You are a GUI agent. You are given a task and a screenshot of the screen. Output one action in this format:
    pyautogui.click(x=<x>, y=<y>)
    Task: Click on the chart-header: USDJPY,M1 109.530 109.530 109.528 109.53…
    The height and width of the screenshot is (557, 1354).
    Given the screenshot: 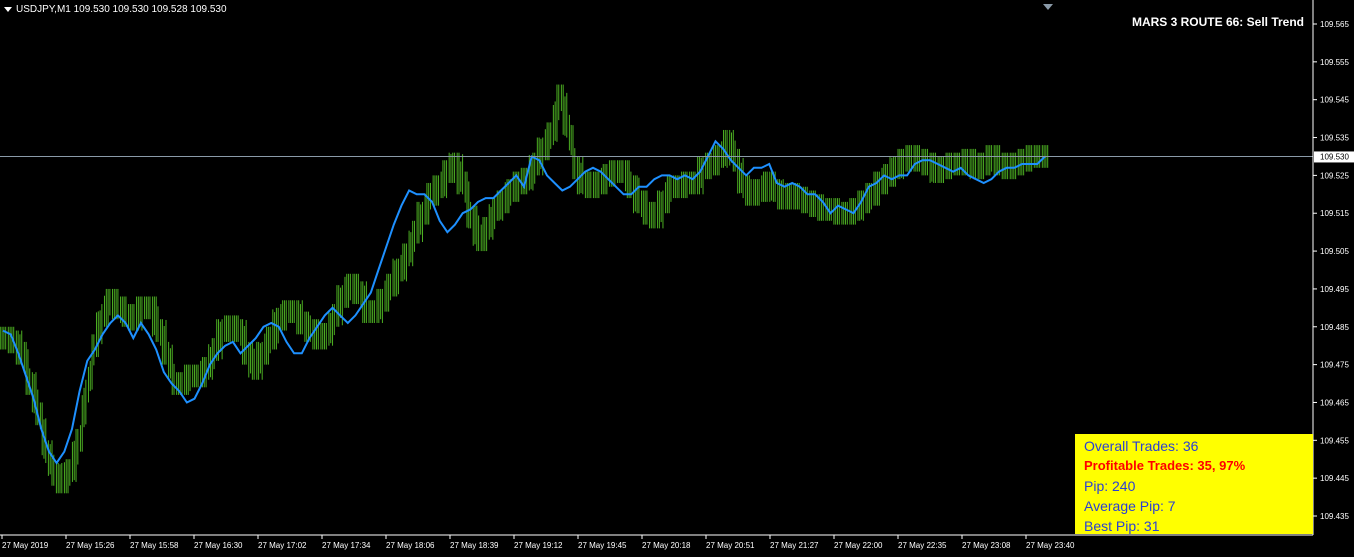 What is the action you would take?
    pyautogui.click(x=115, y=9)
    